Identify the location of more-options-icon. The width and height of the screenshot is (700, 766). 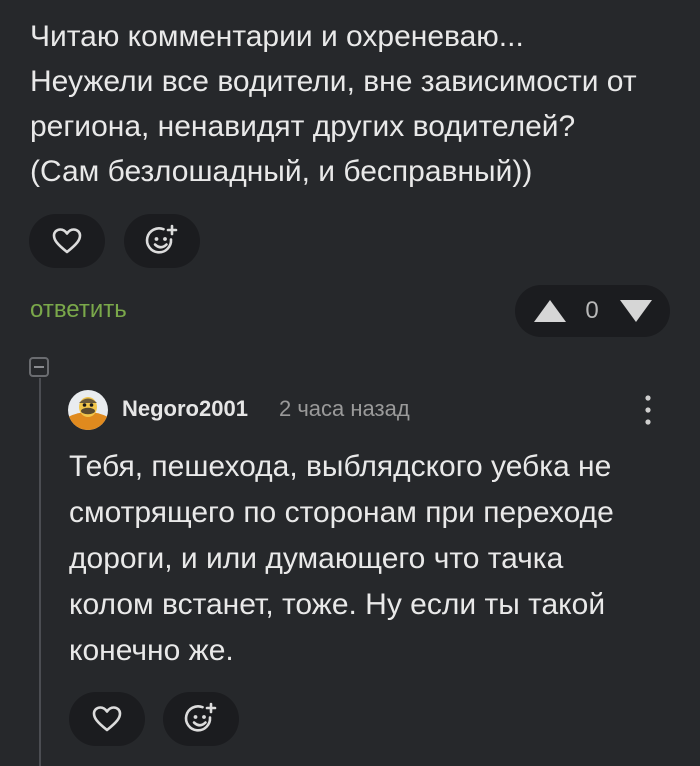
(648, 410).